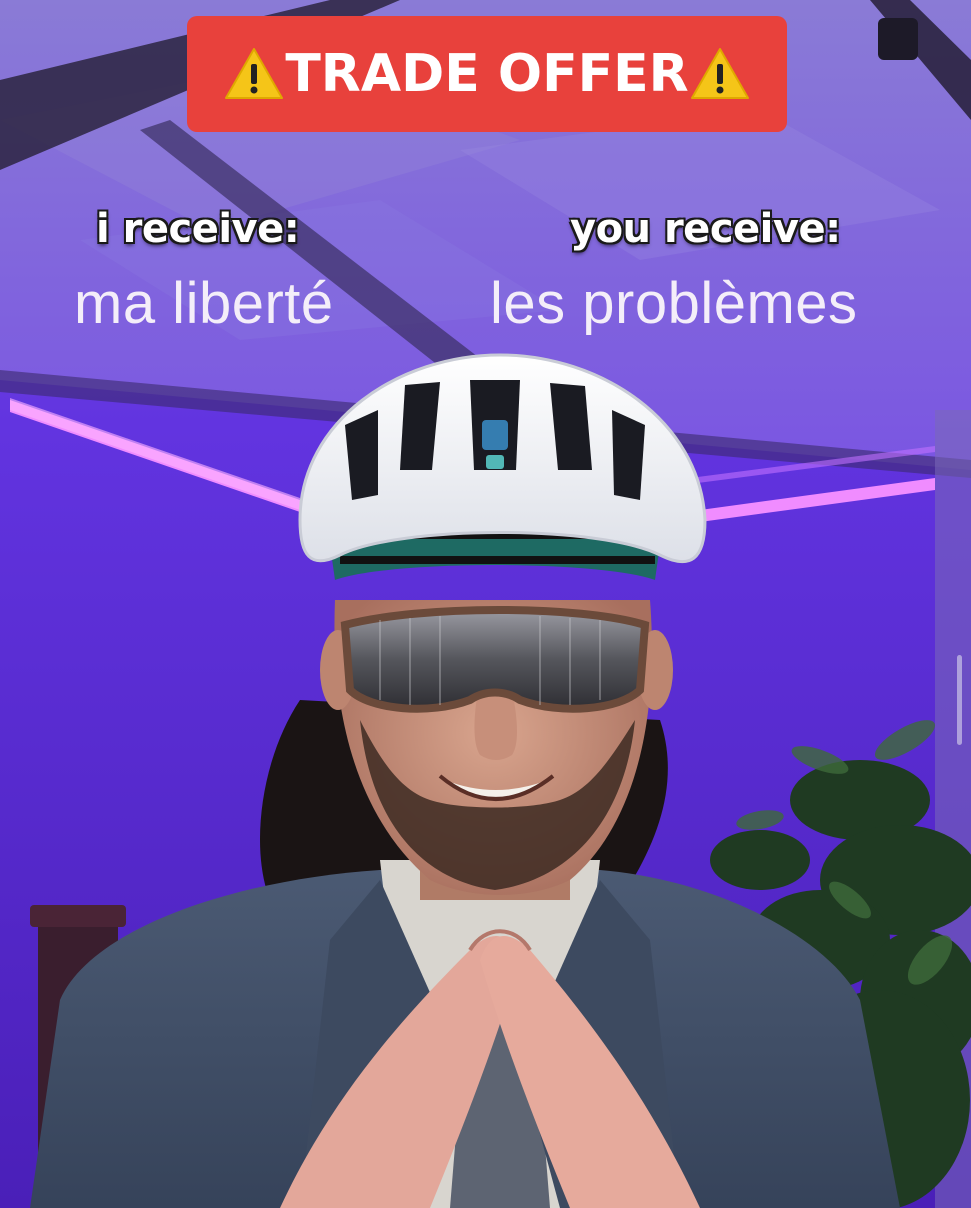  I want to click on trade-offer-banner: TRADE OFFER, so click(487, 74).